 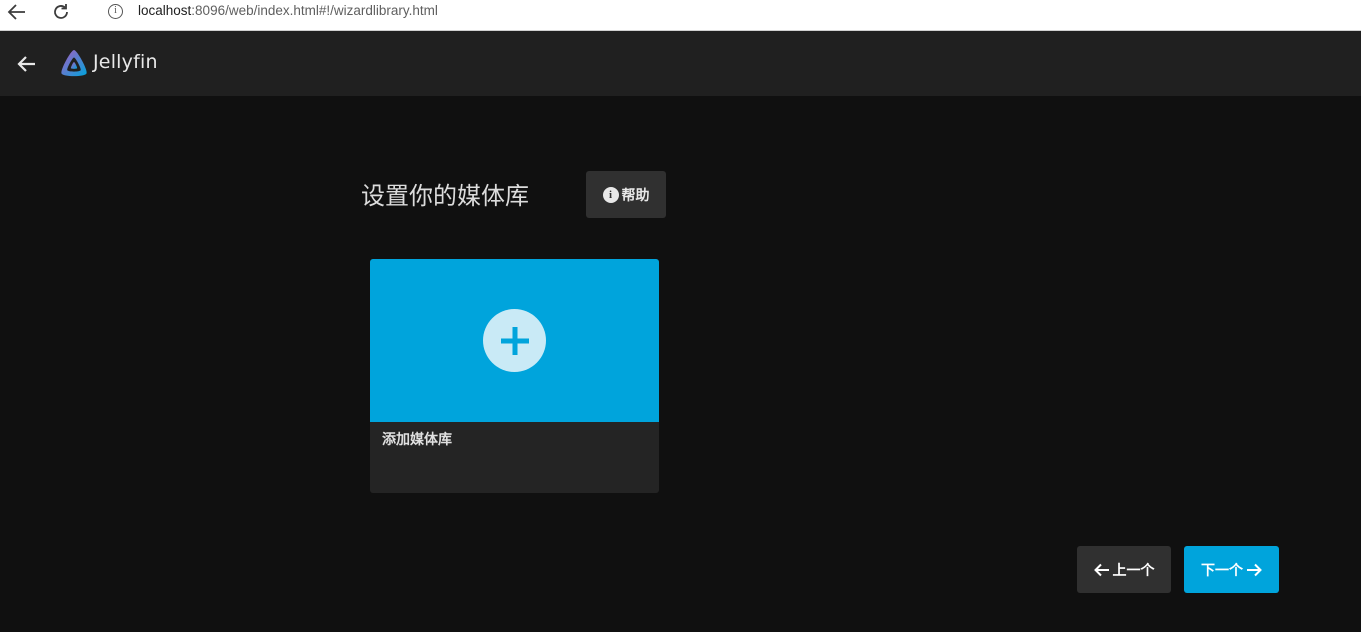 I want to click on previous-button: 上一个, so click(x=1124, y=569).